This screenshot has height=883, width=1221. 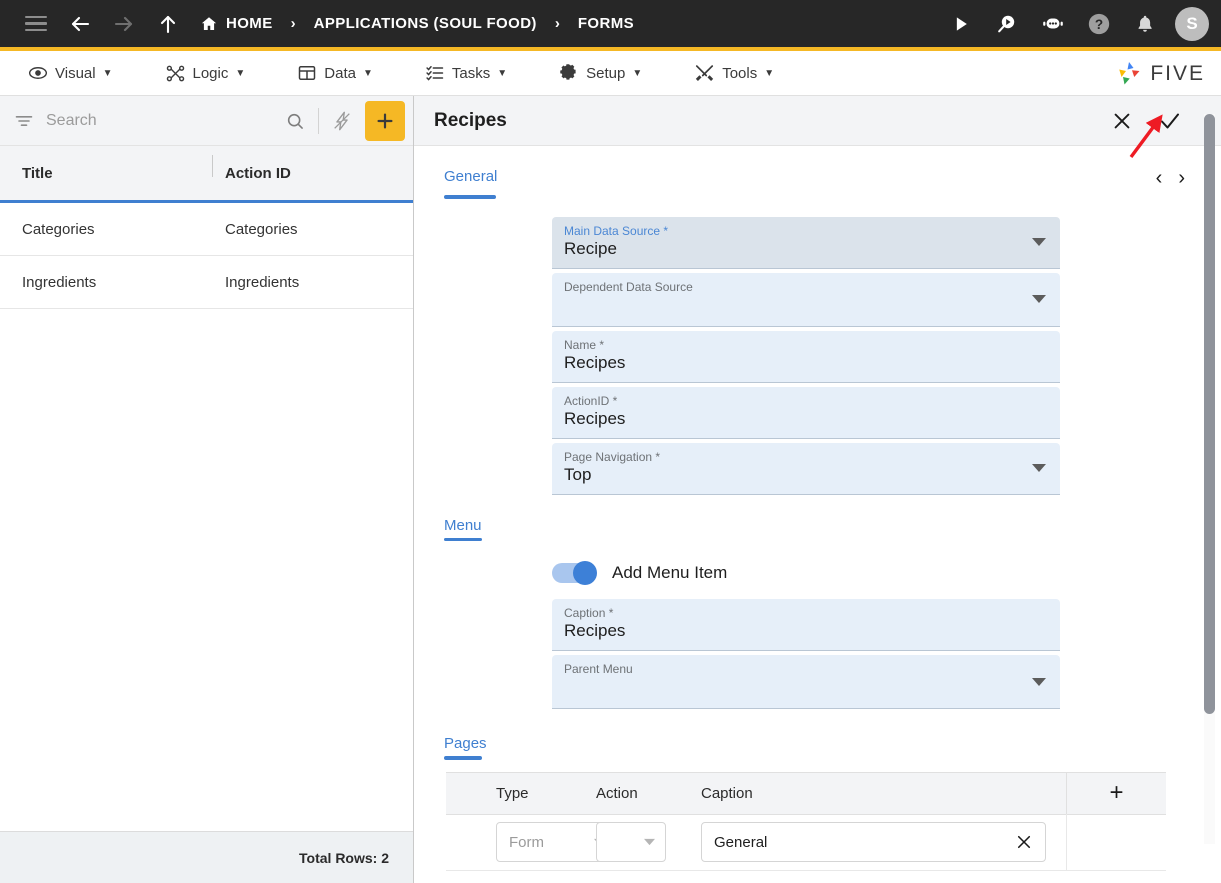 What do you see at coordinates (591, 400) in the screenshot?
I see `field-label: ActionID *` at bounding box center [591, 400].